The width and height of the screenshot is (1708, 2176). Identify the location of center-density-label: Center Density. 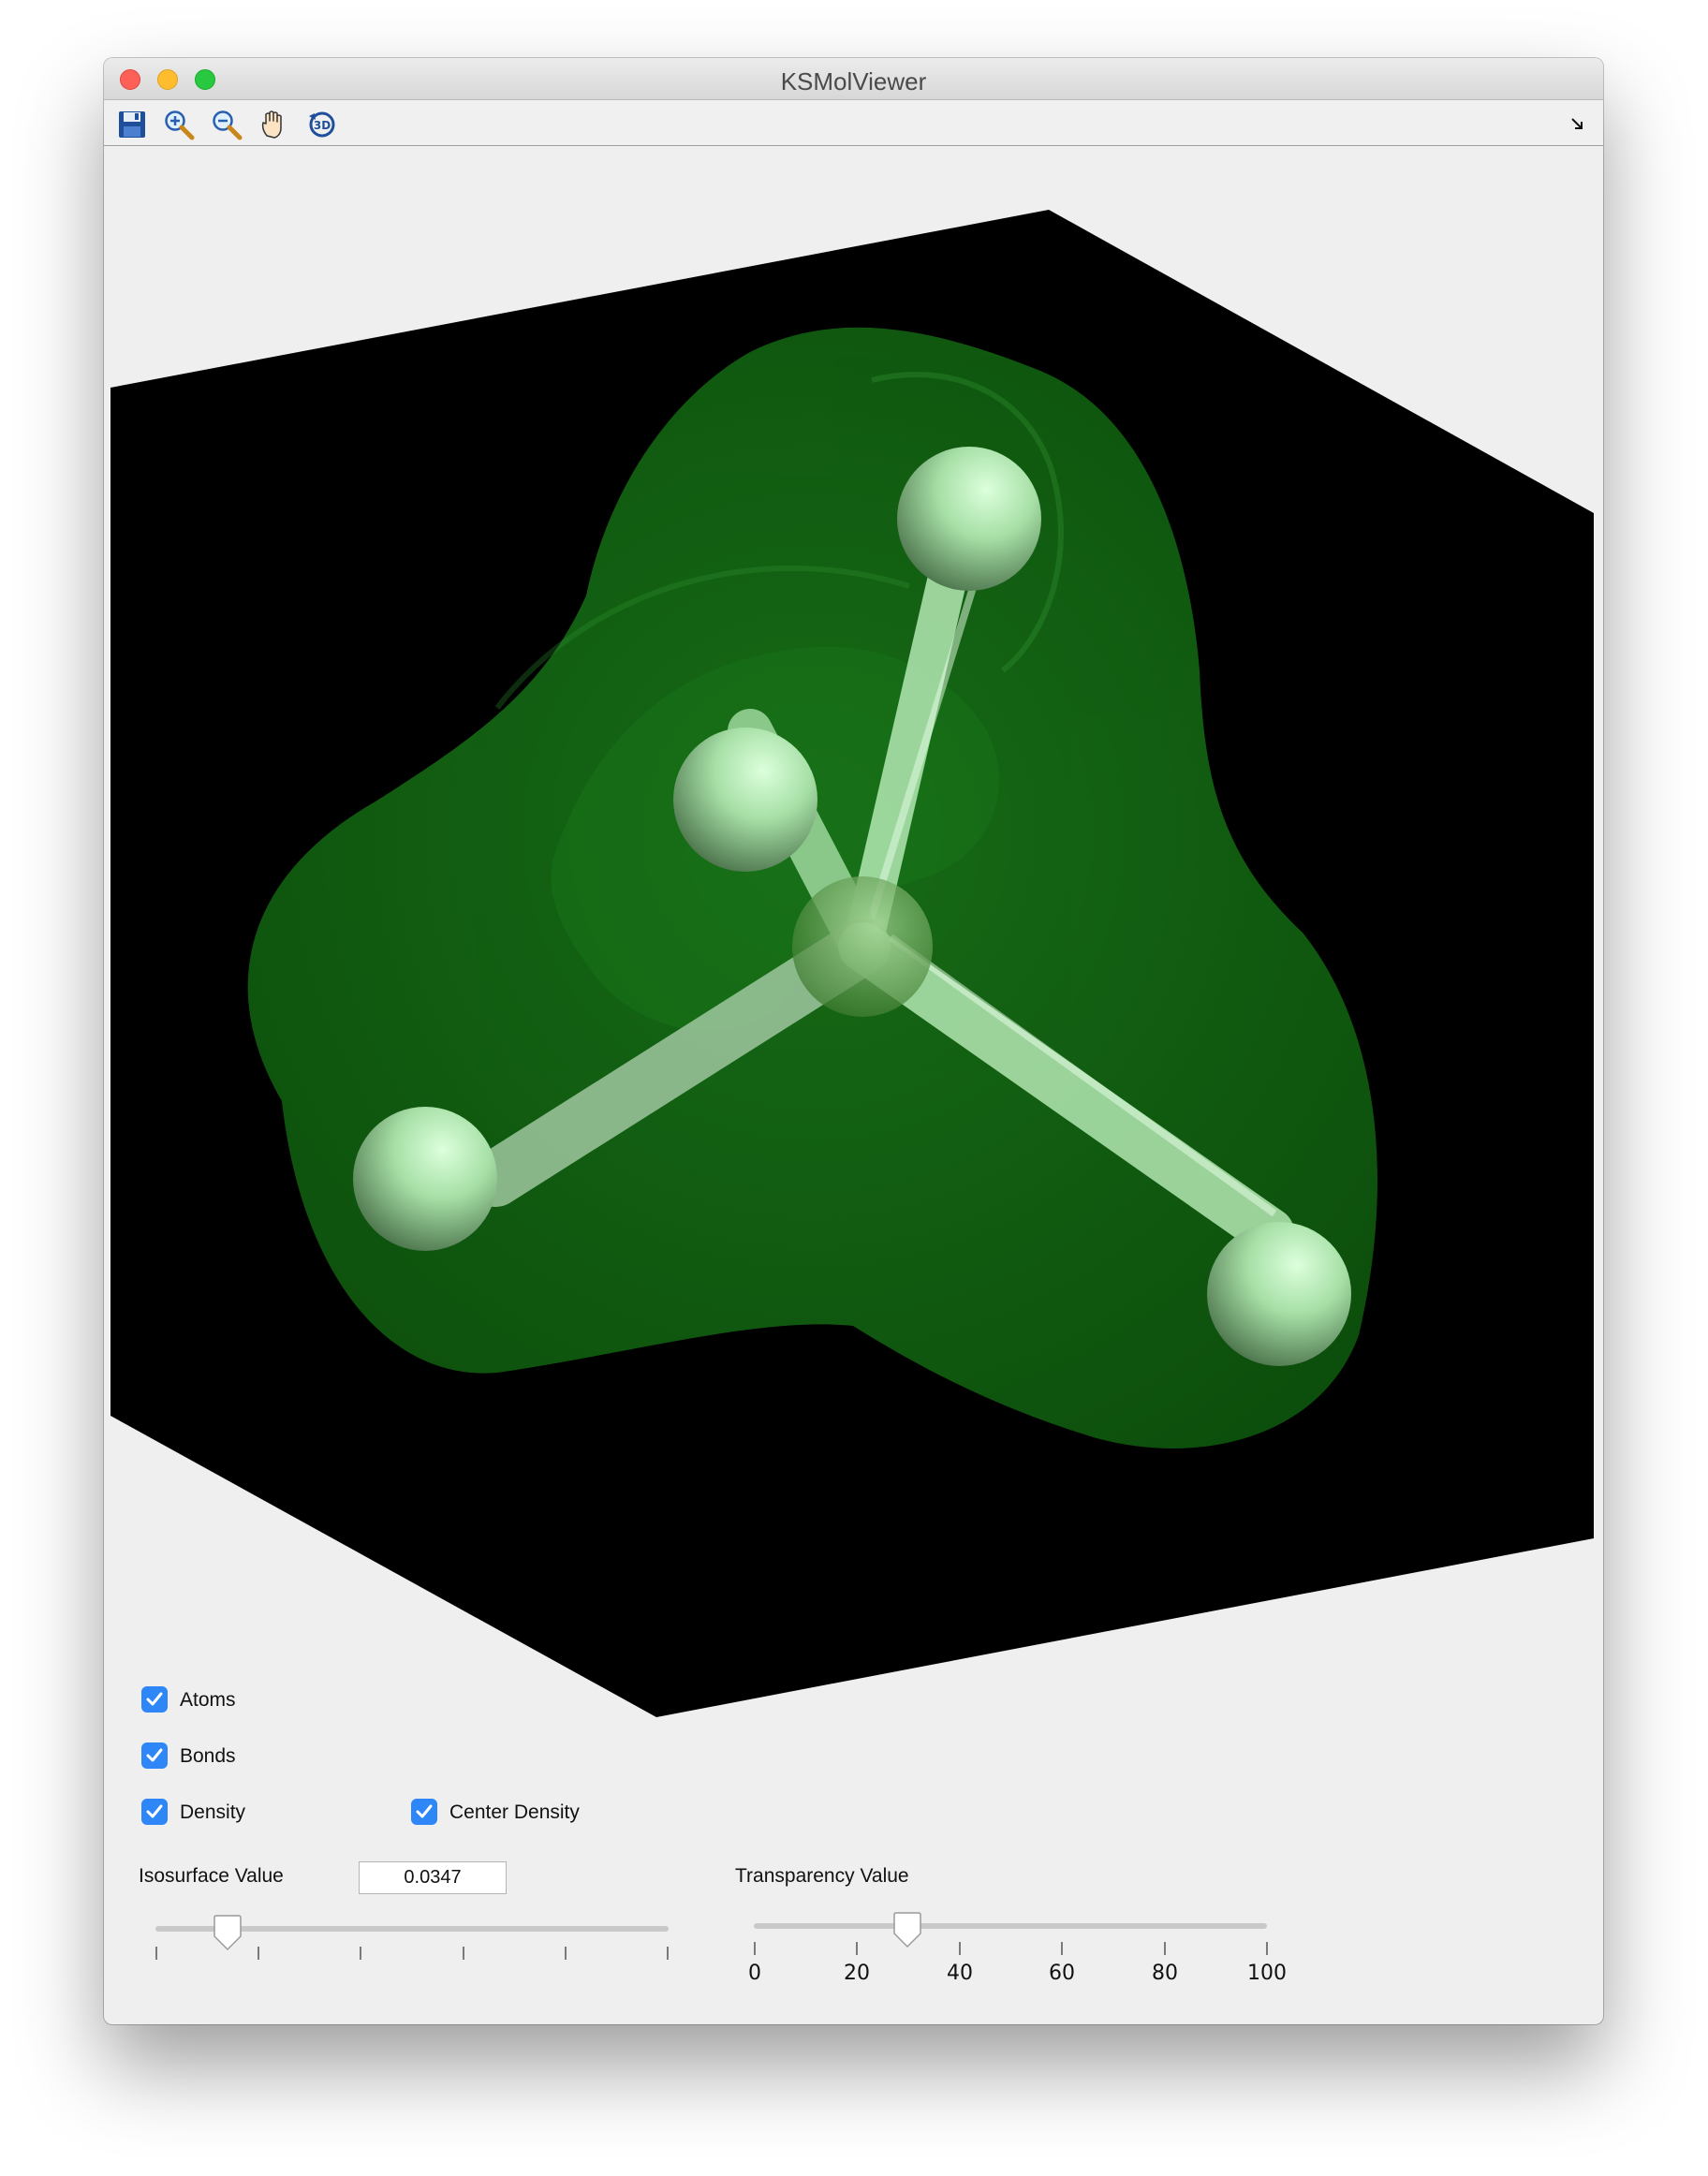
(514, 1812).